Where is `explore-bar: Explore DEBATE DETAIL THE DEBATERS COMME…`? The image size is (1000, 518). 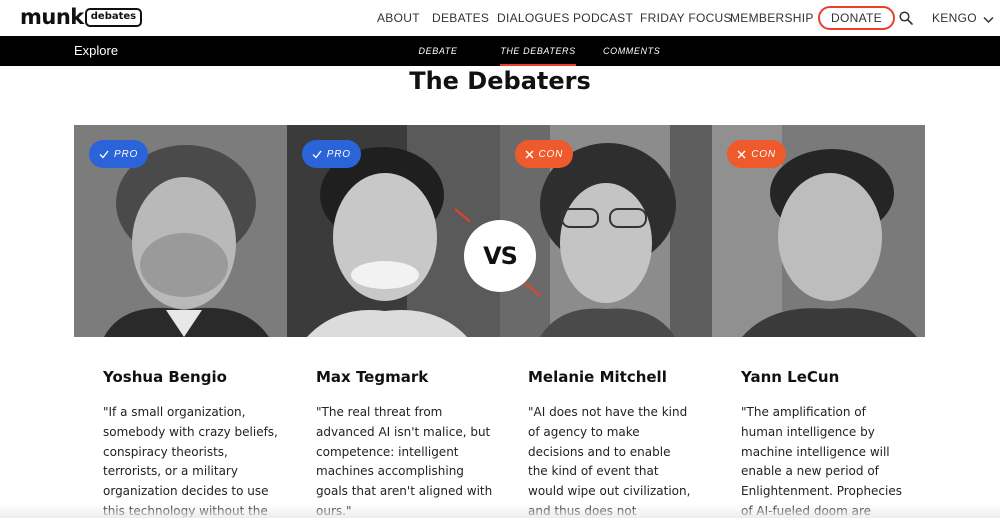
explore-bar: Explore DEBATE DETAIL THE DEBATERS COMME… is located at coordinates (500, 61).